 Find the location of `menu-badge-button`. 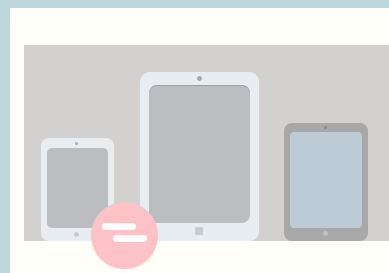

menu-badge-button is located at coordinates (124, 235).